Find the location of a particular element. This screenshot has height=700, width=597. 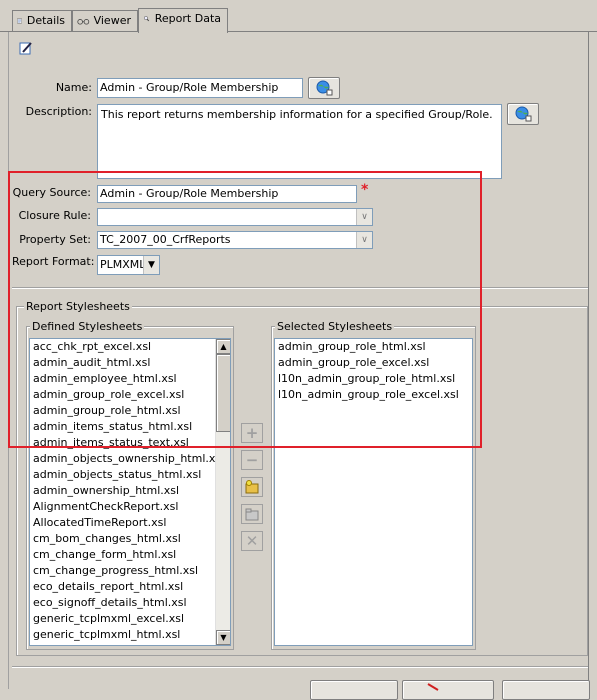

right-edge is located at coordinates (588, 360).